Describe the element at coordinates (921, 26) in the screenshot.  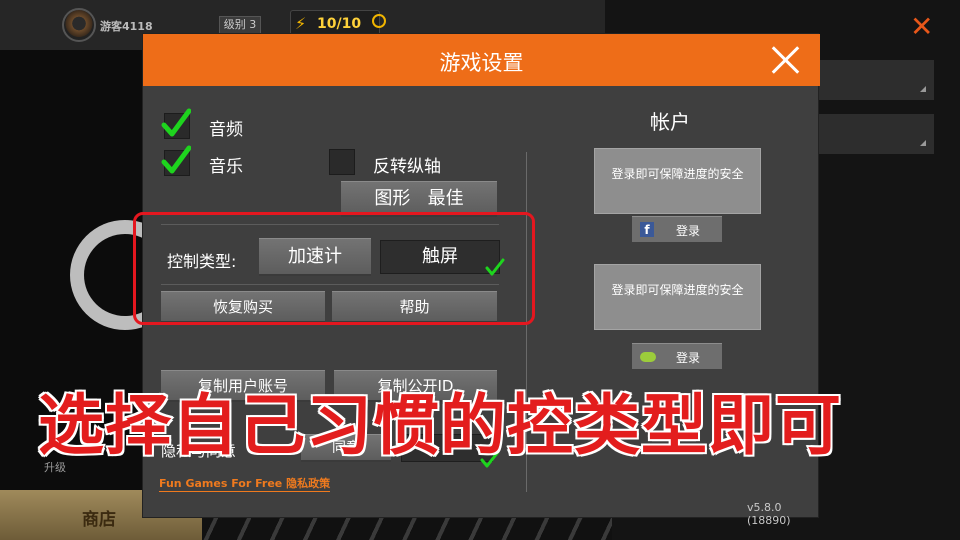
I see `close-icon: ✕` at that location.